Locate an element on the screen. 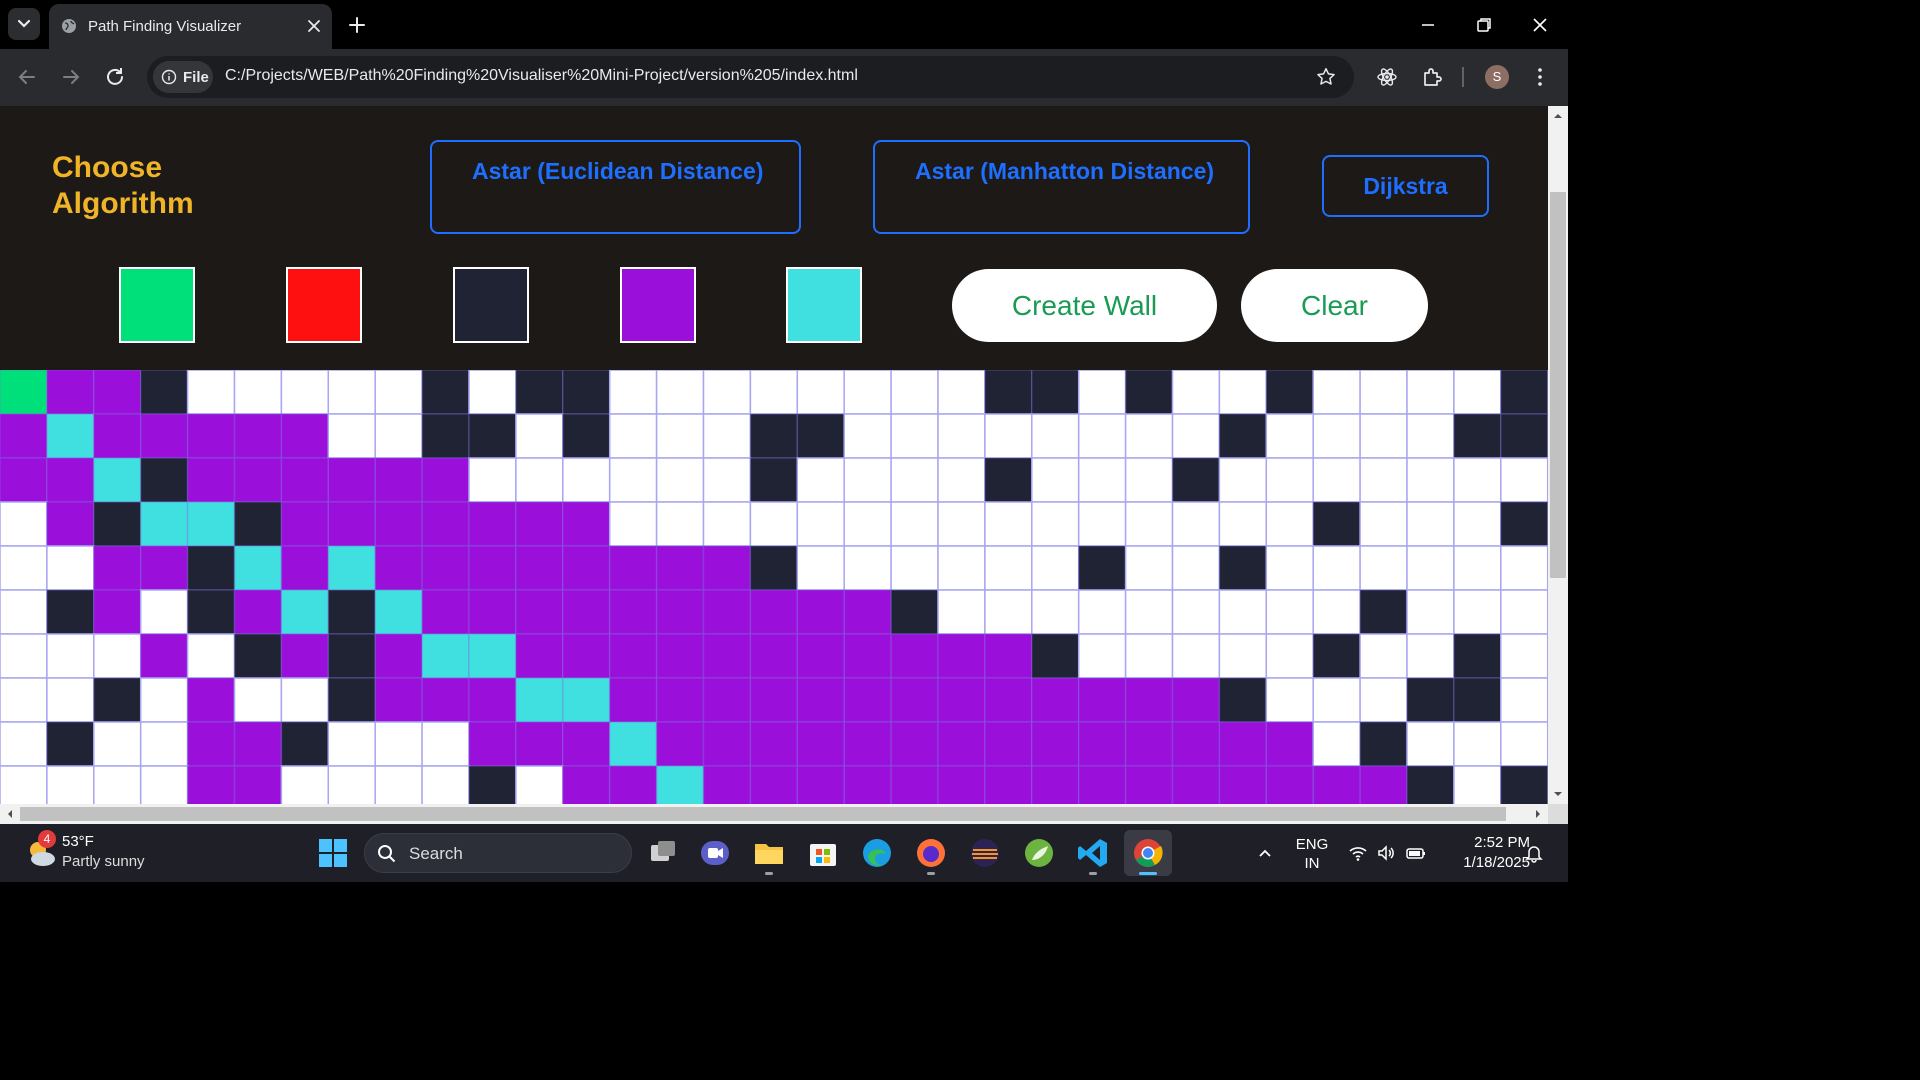 This screenshot has height=1080, width=1920. scroll-left-arrow-icon is located at coordinates (10, 814).